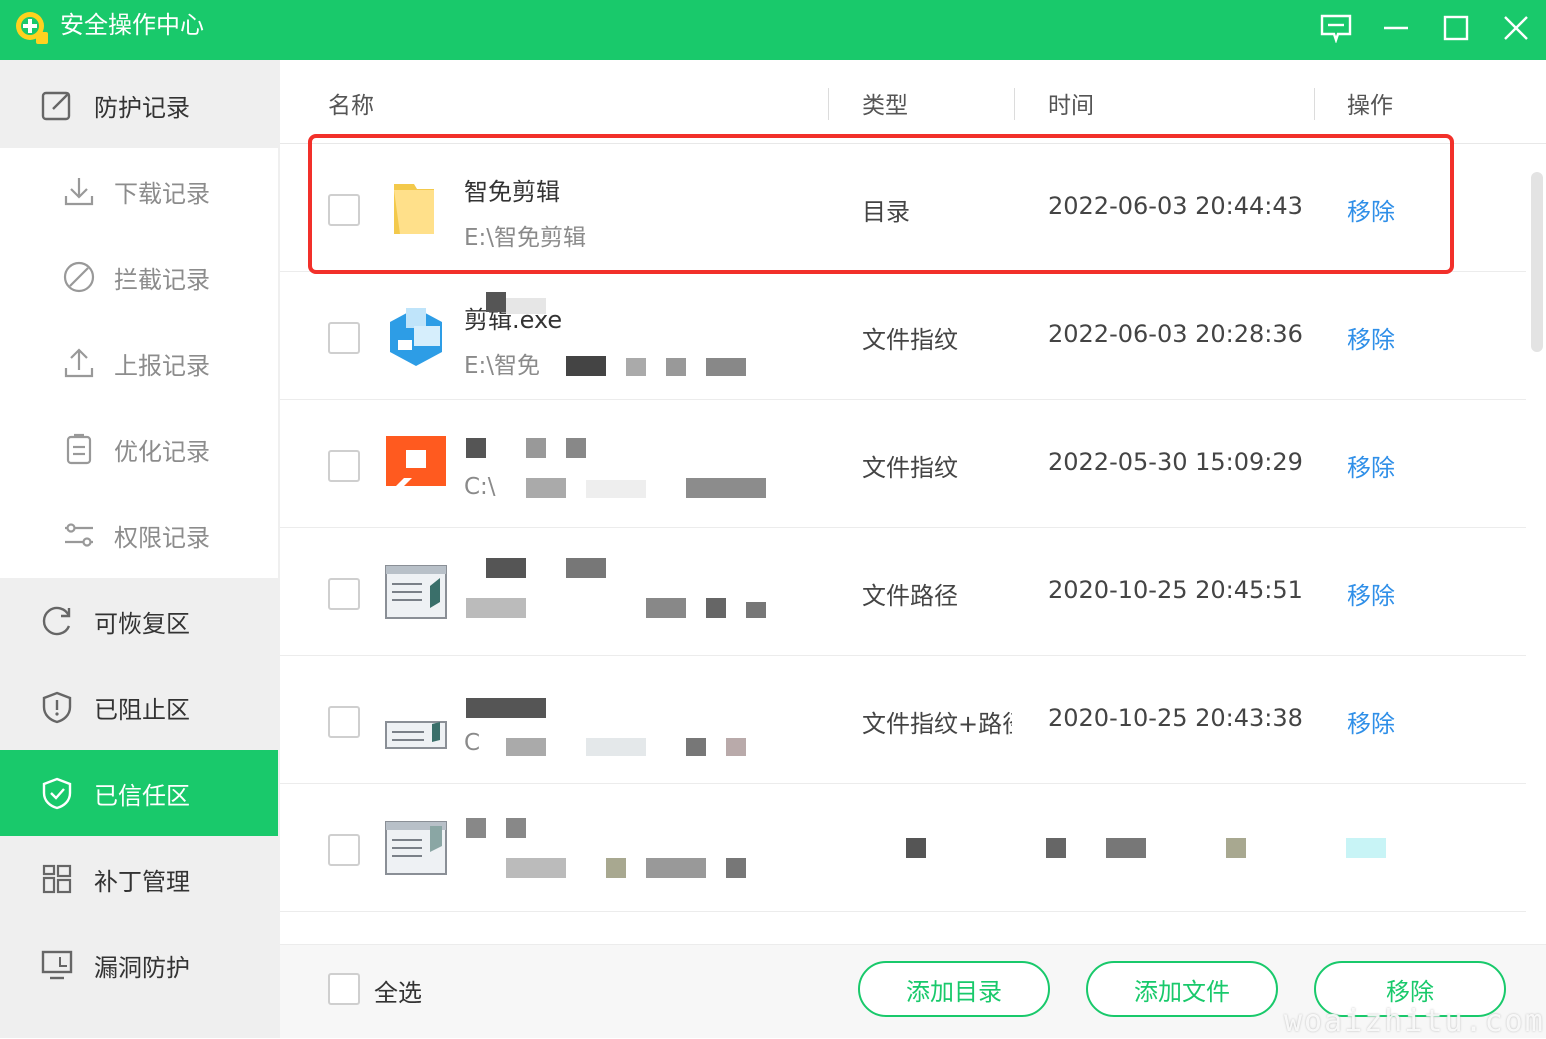  I want to click on sidebar-item-label: 补丁管理, so click(142, 881).